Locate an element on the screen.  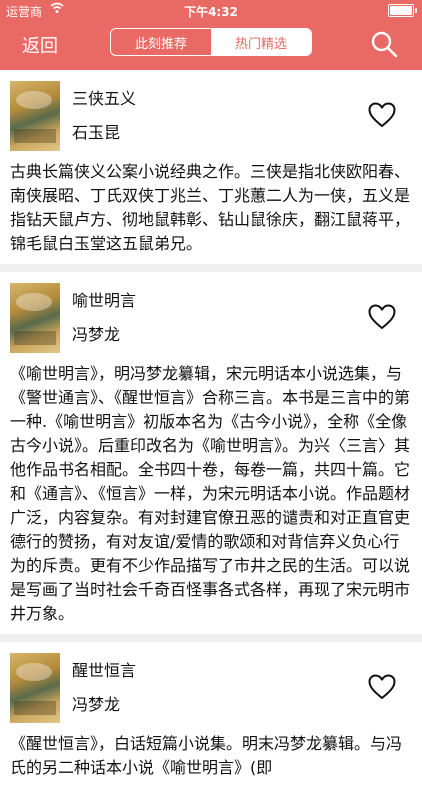
book-title: 醒世恒言 is located at coordinates (104, 670).